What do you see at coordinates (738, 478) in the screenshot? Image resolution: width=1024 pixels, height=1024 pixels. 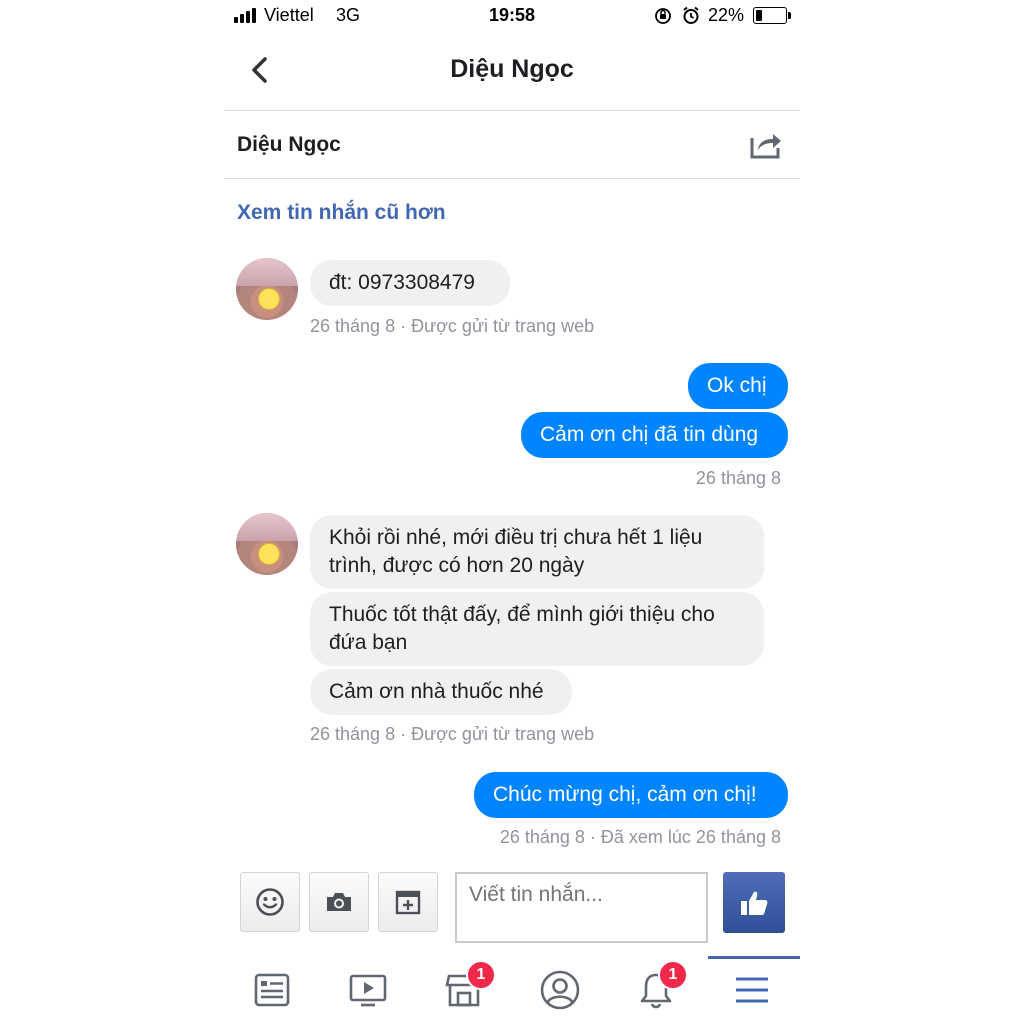 I see `message-timestamp: 26 tháng 8` at bounding box center [738, 478].